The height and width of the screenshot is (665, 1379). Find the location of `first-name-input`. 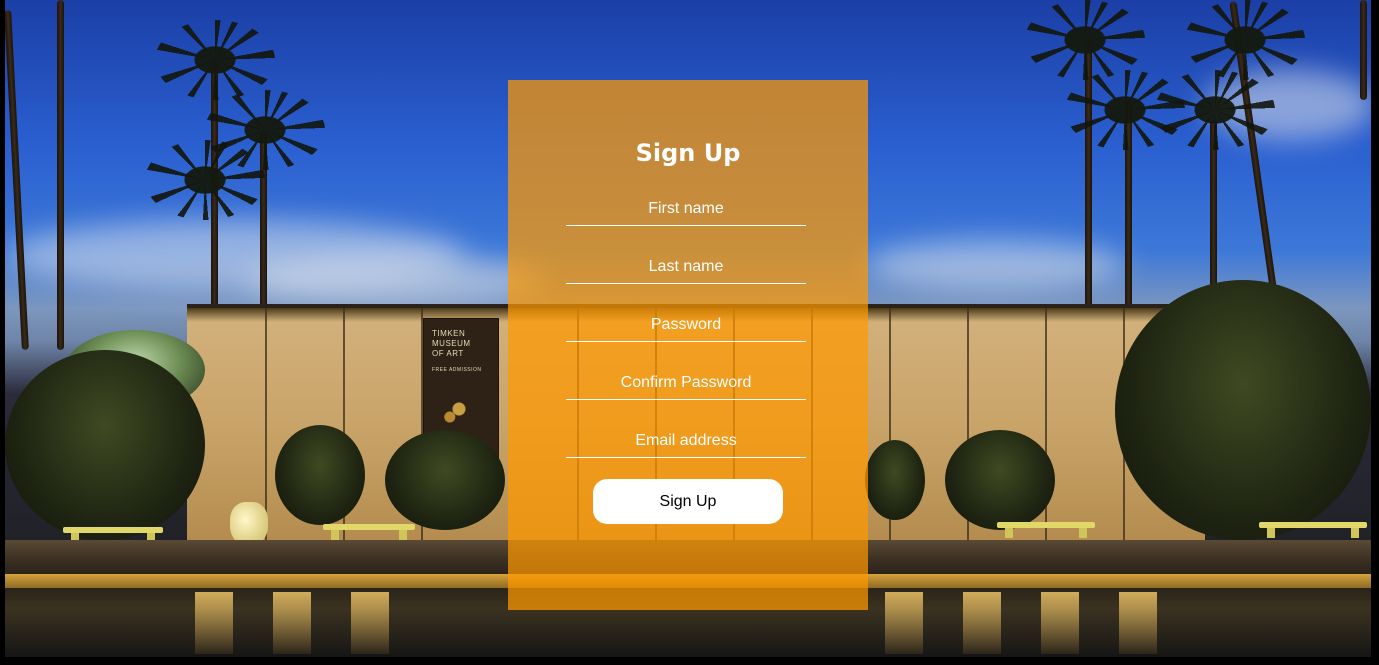

first-name-input is located at coordinates (686, 209).